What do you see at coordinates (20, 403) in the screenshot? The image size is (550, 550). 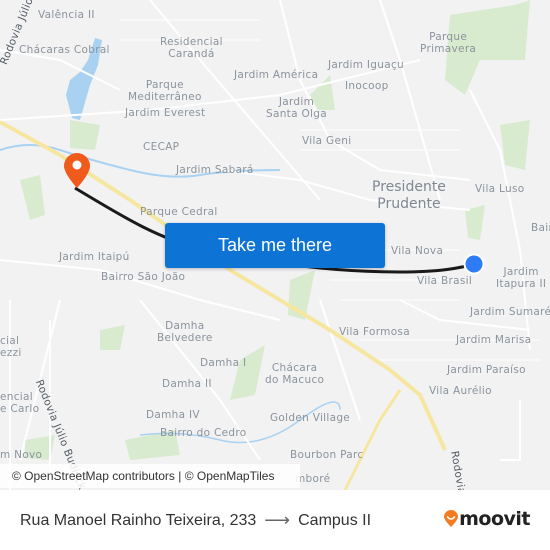 I see `map-label: encial e Carlo` at bounding box center [20, 403].